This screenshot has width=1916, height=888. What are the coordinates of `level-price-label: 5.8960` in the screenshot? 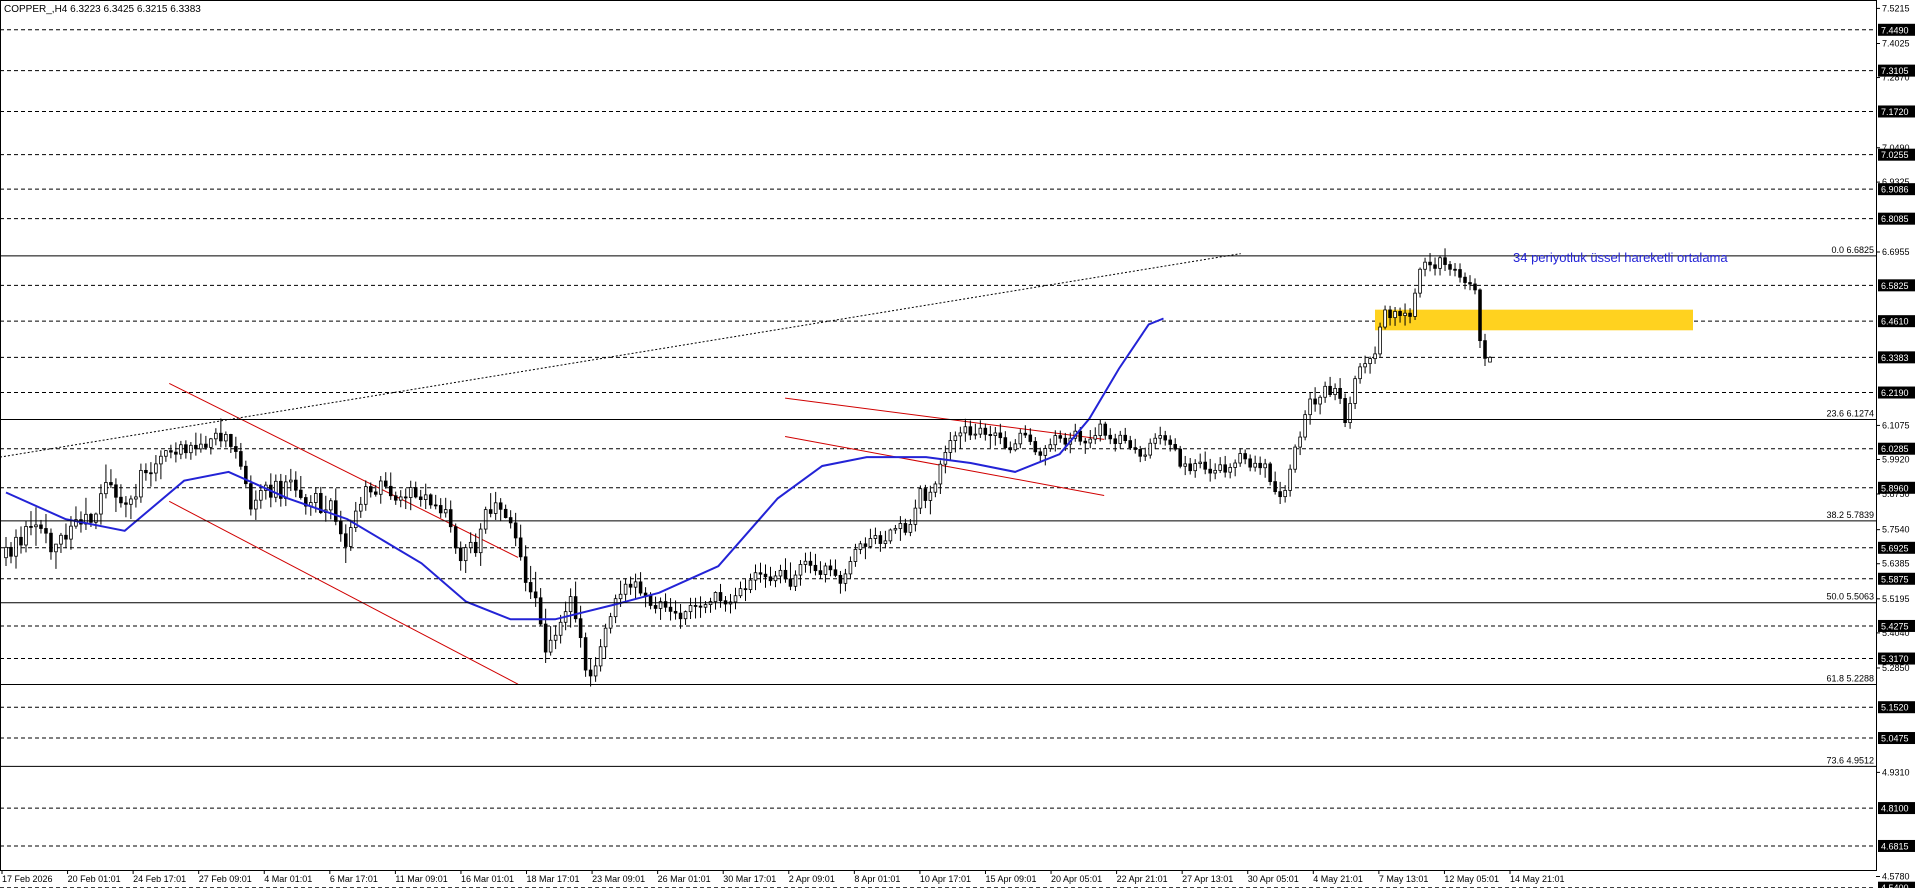 It's located at (1895, 488).